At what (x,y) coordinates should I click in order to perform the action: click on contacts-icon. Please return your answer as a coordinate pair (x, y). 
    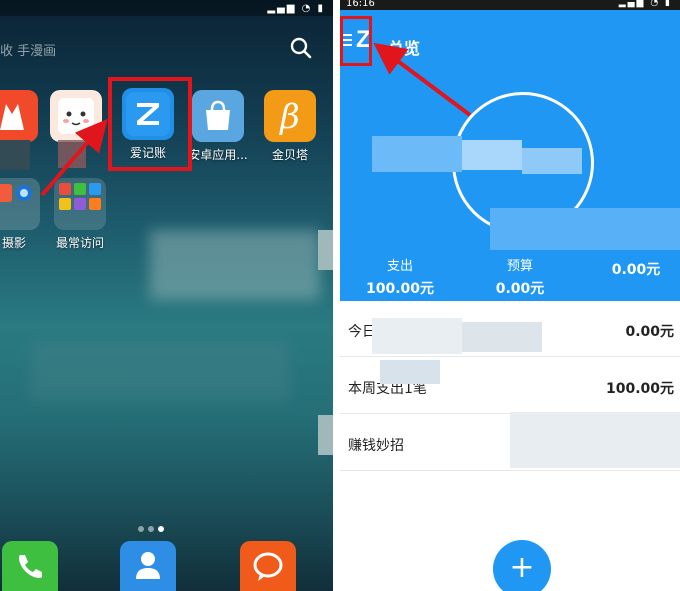
    Looking at the image, I should click on (148, 565).